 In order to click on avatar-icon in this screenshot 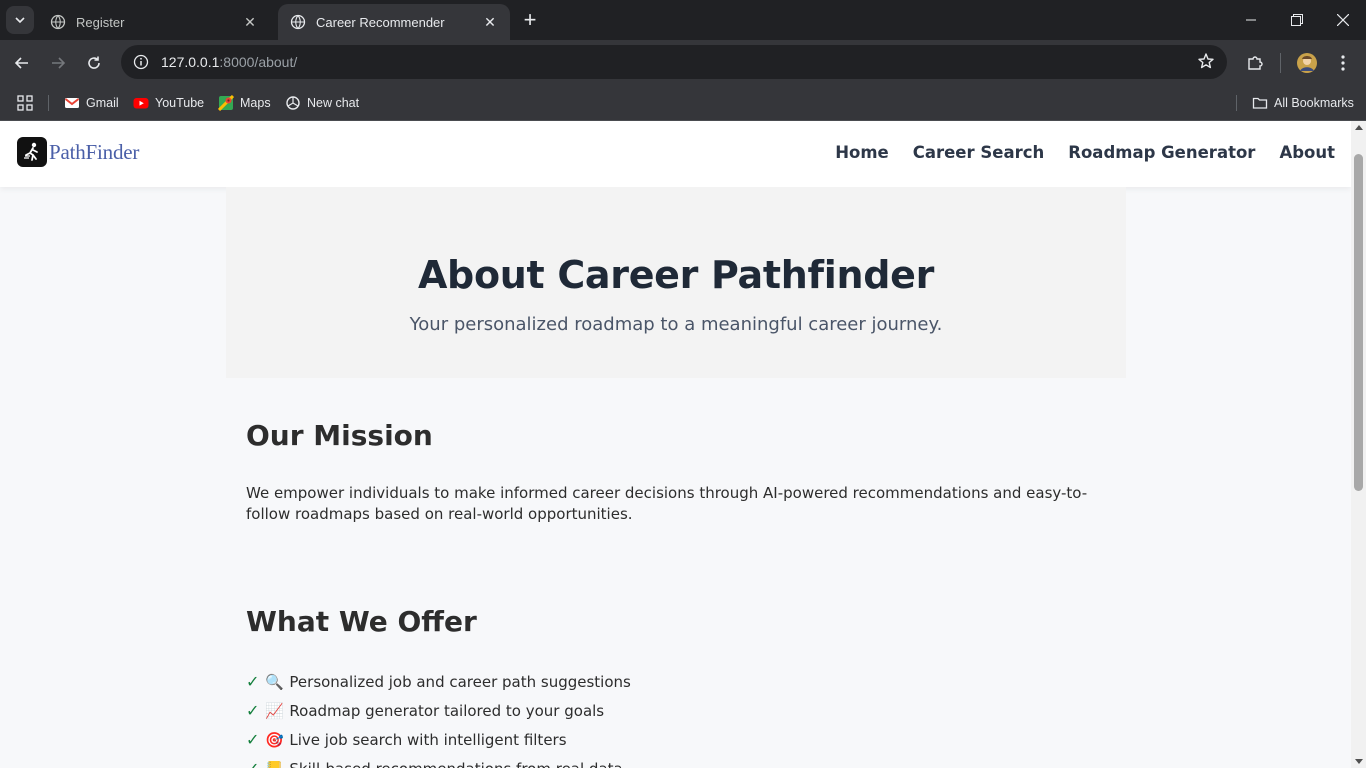, I will do `click(1307, 63)`.